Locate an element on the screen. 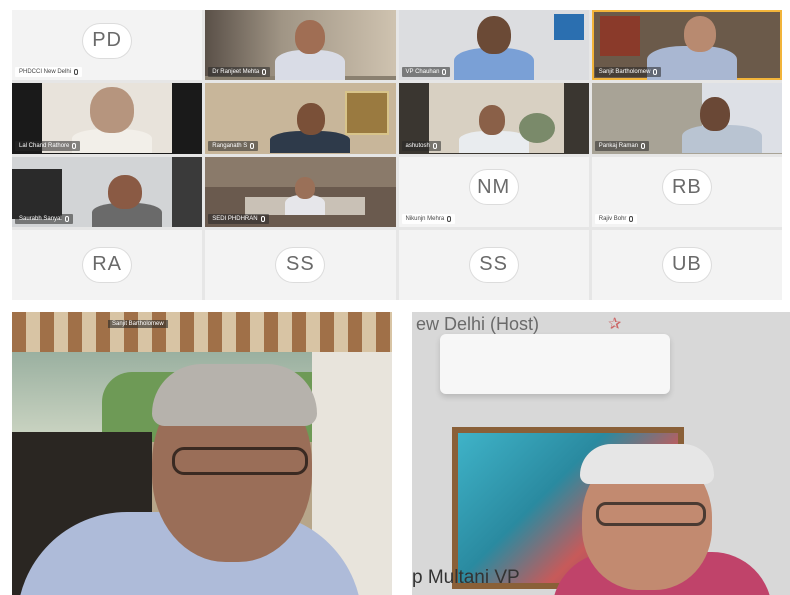  participant-name: Lal Chand Rathore is located at coordinates (44, 145).